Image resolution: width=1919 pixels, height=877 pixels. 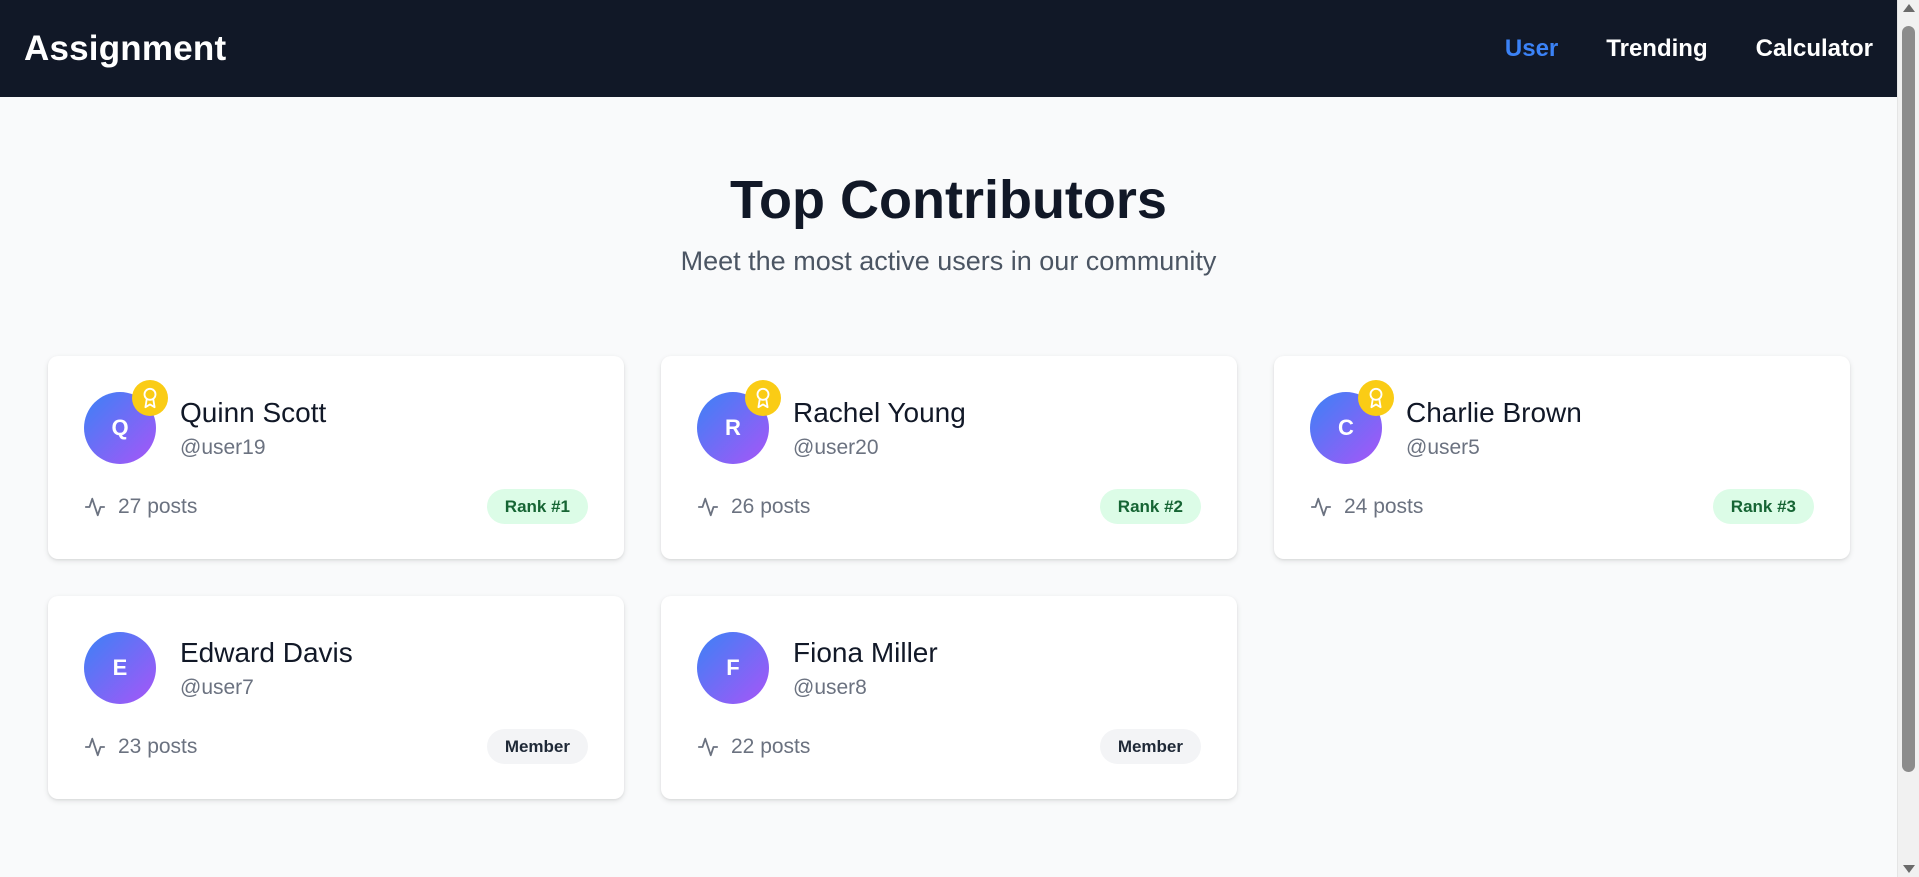 I want to click on avatar-wrapper: Q, so click(x=126, y=422).